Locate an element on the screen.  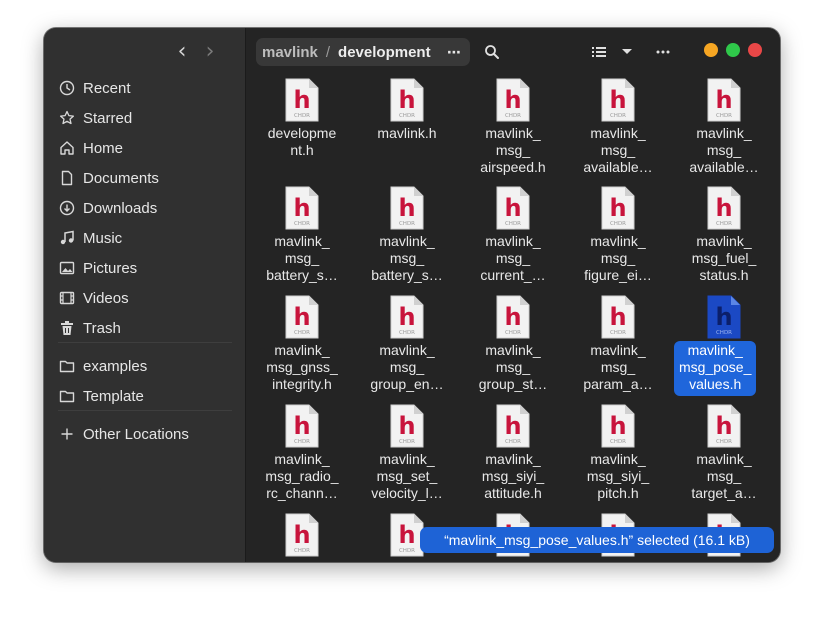
sidebar-item-label: Starred is located at coordinates (108, 118).